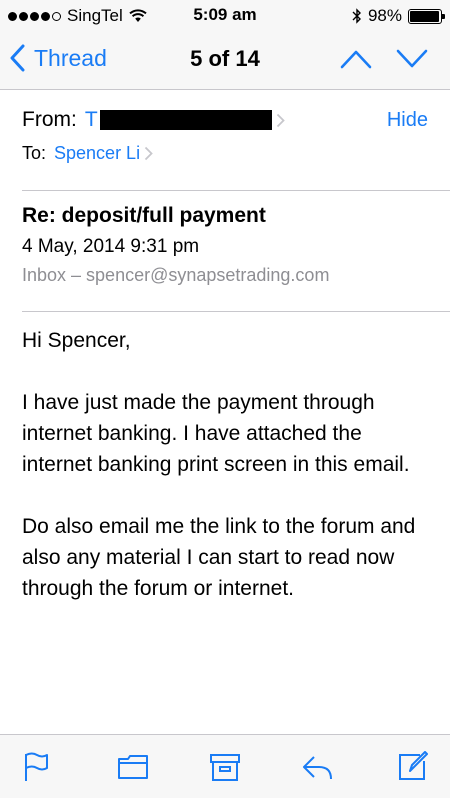  Describe the element at coordinates (185, 120) in the screenshot. I see `redaction-block` at that location.